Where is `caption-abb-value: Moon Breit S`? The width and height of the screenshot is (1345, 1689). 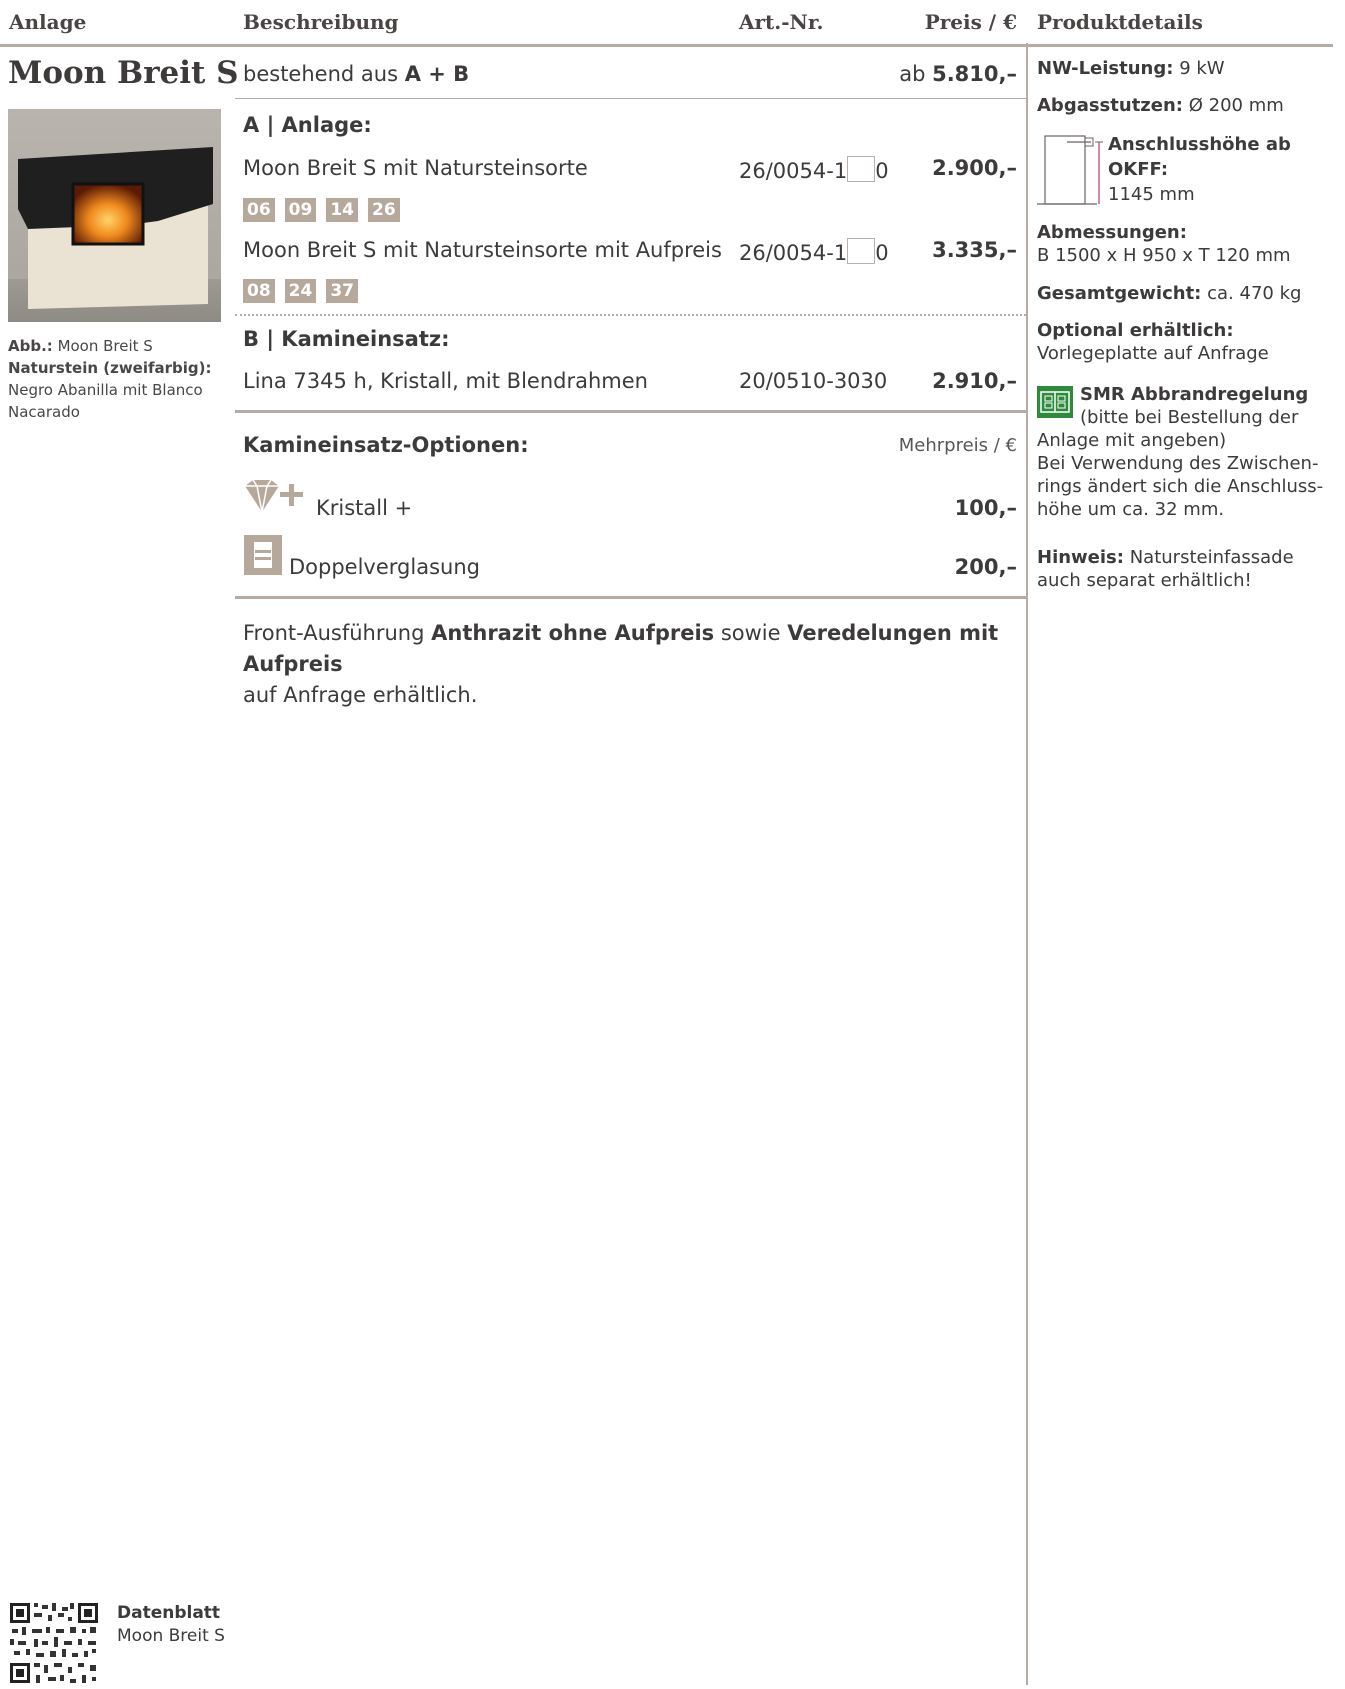
caption-abb-value: Moon Breit S is located at coordinates (105, 346).